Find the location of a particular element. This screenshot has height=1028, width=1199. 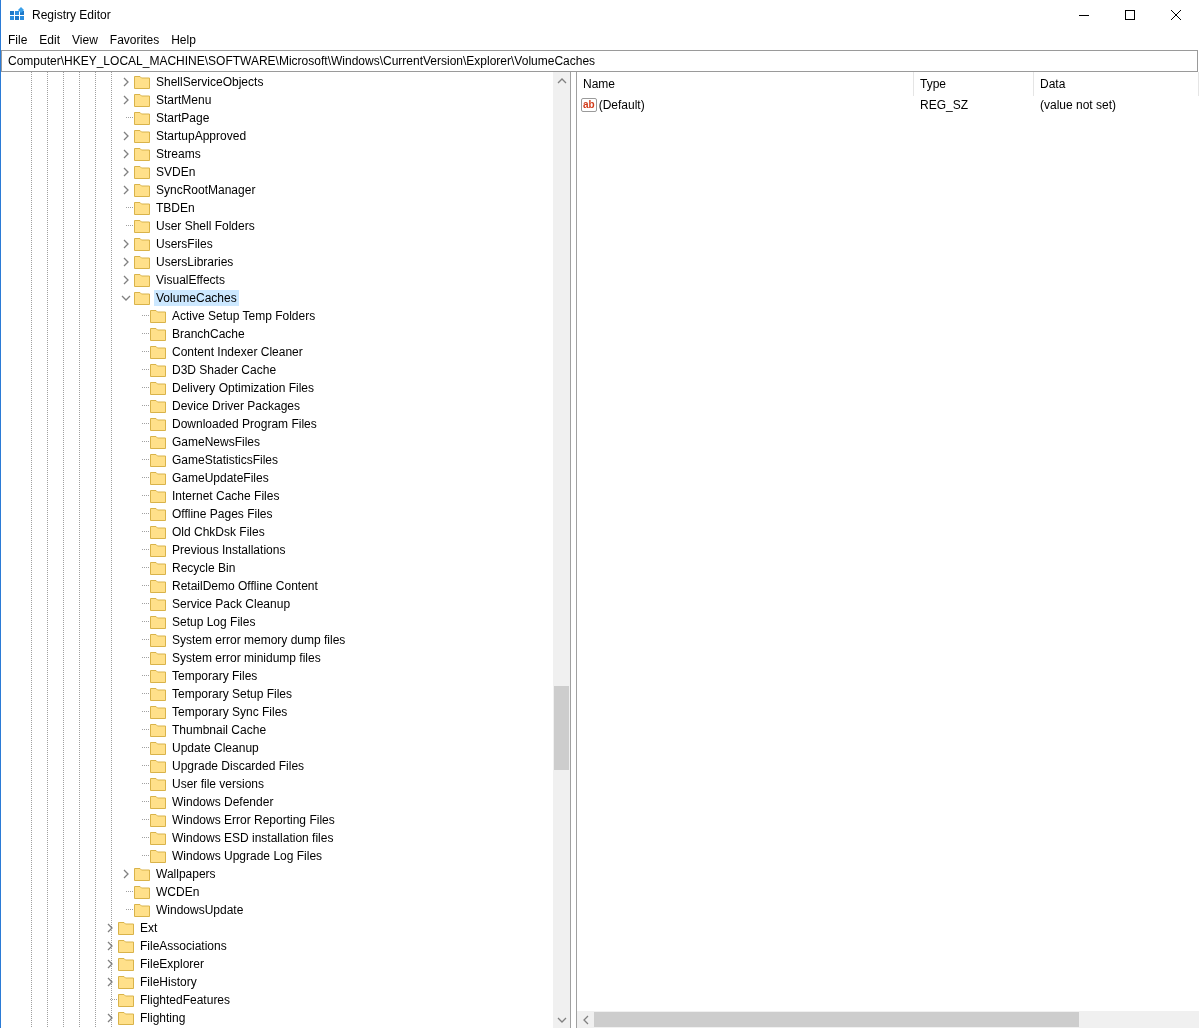

tree-item: RetailDemo Offline Content is located at coordinates (245, 586).